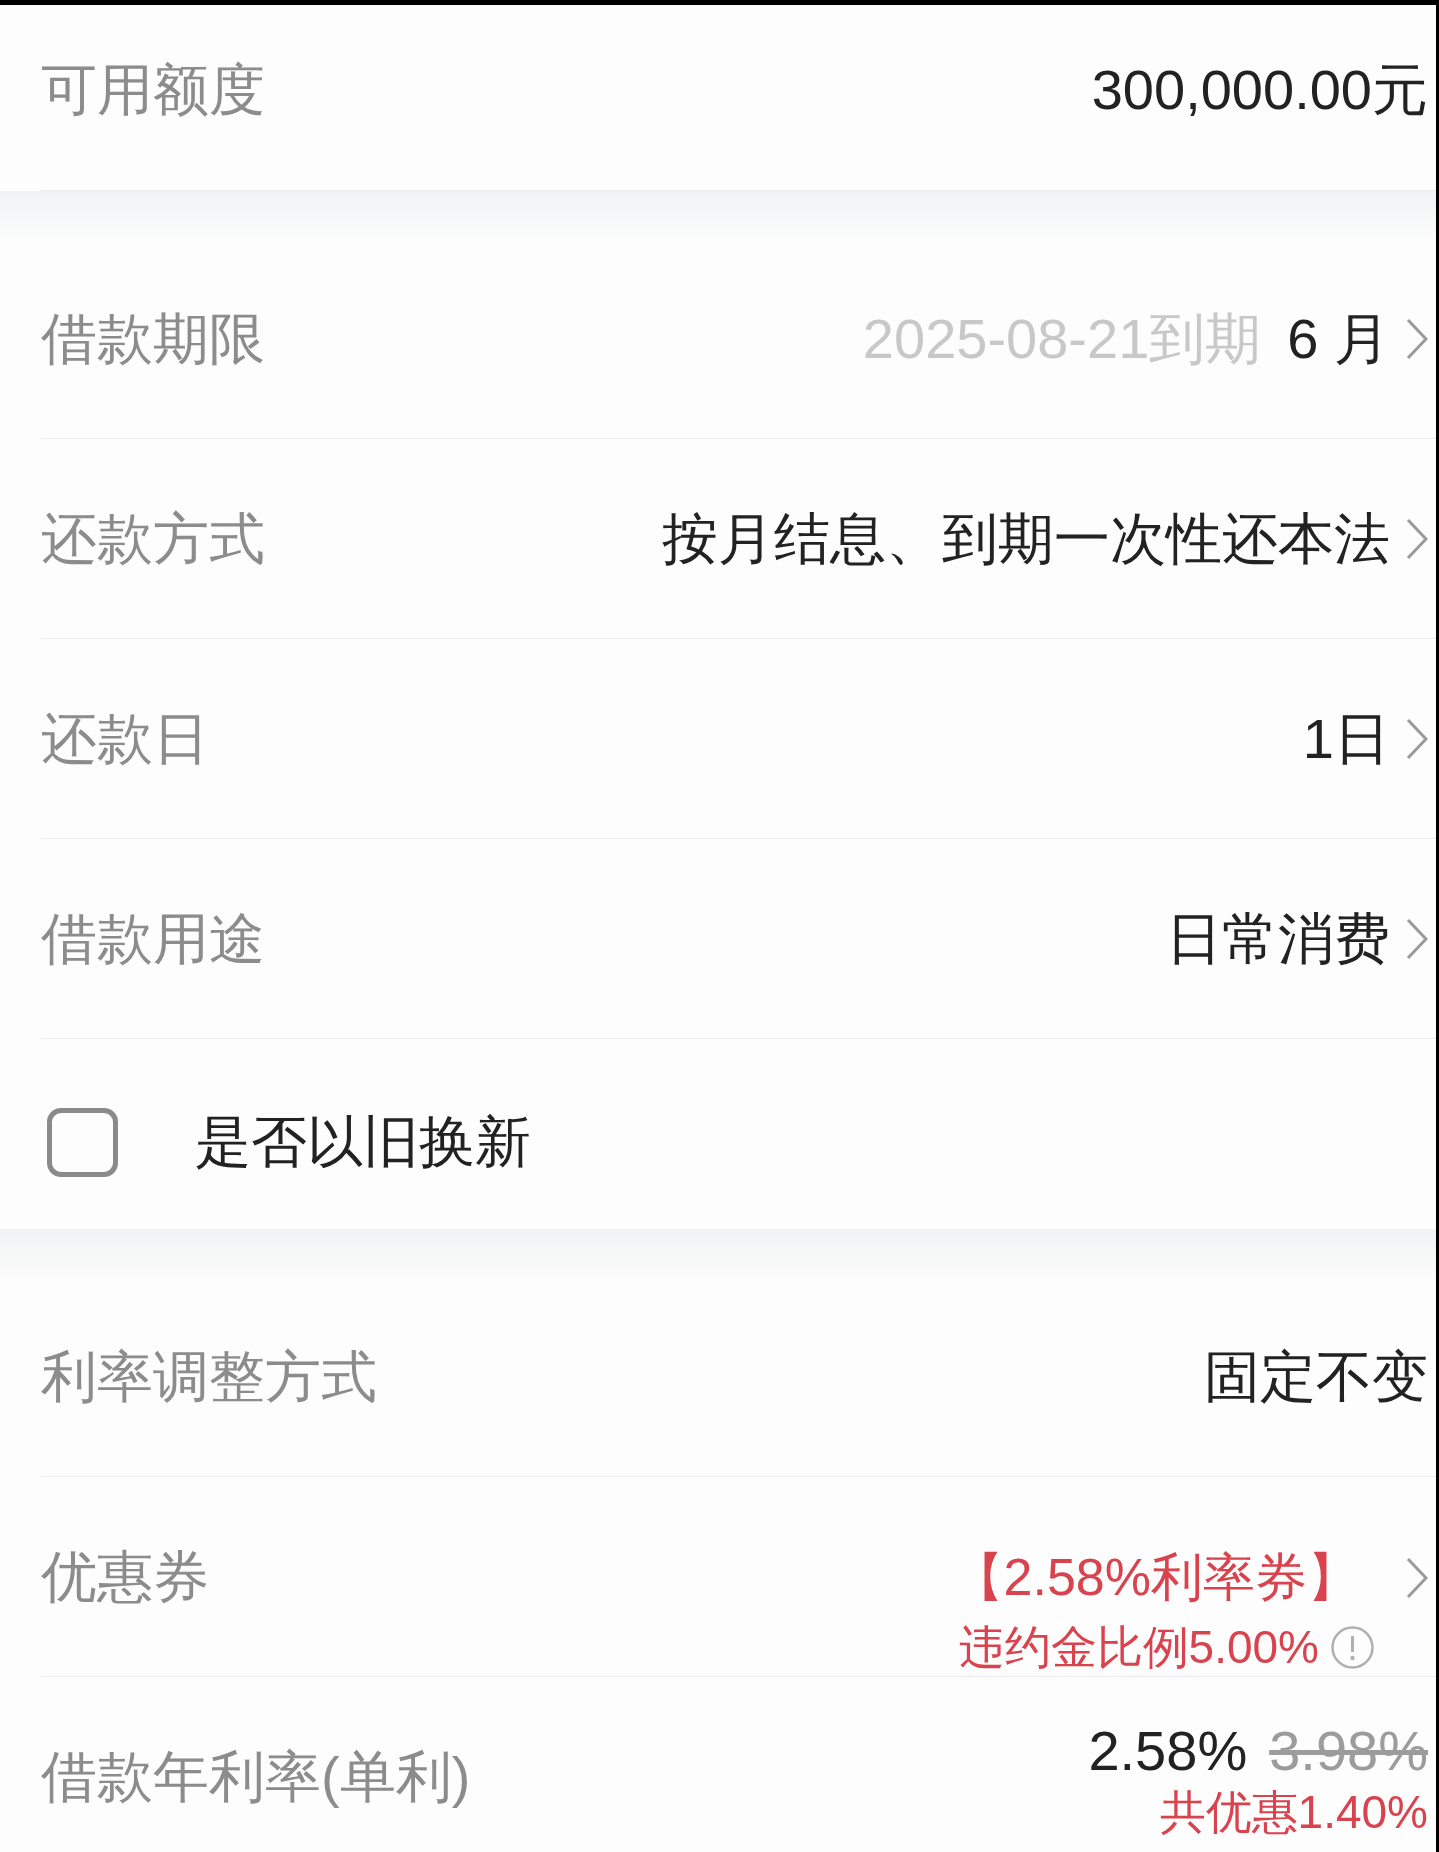  Describe the element at coordinates (256, 1777) in the screenshot. I see `field-label: 借款年利率(单利)` at that location.